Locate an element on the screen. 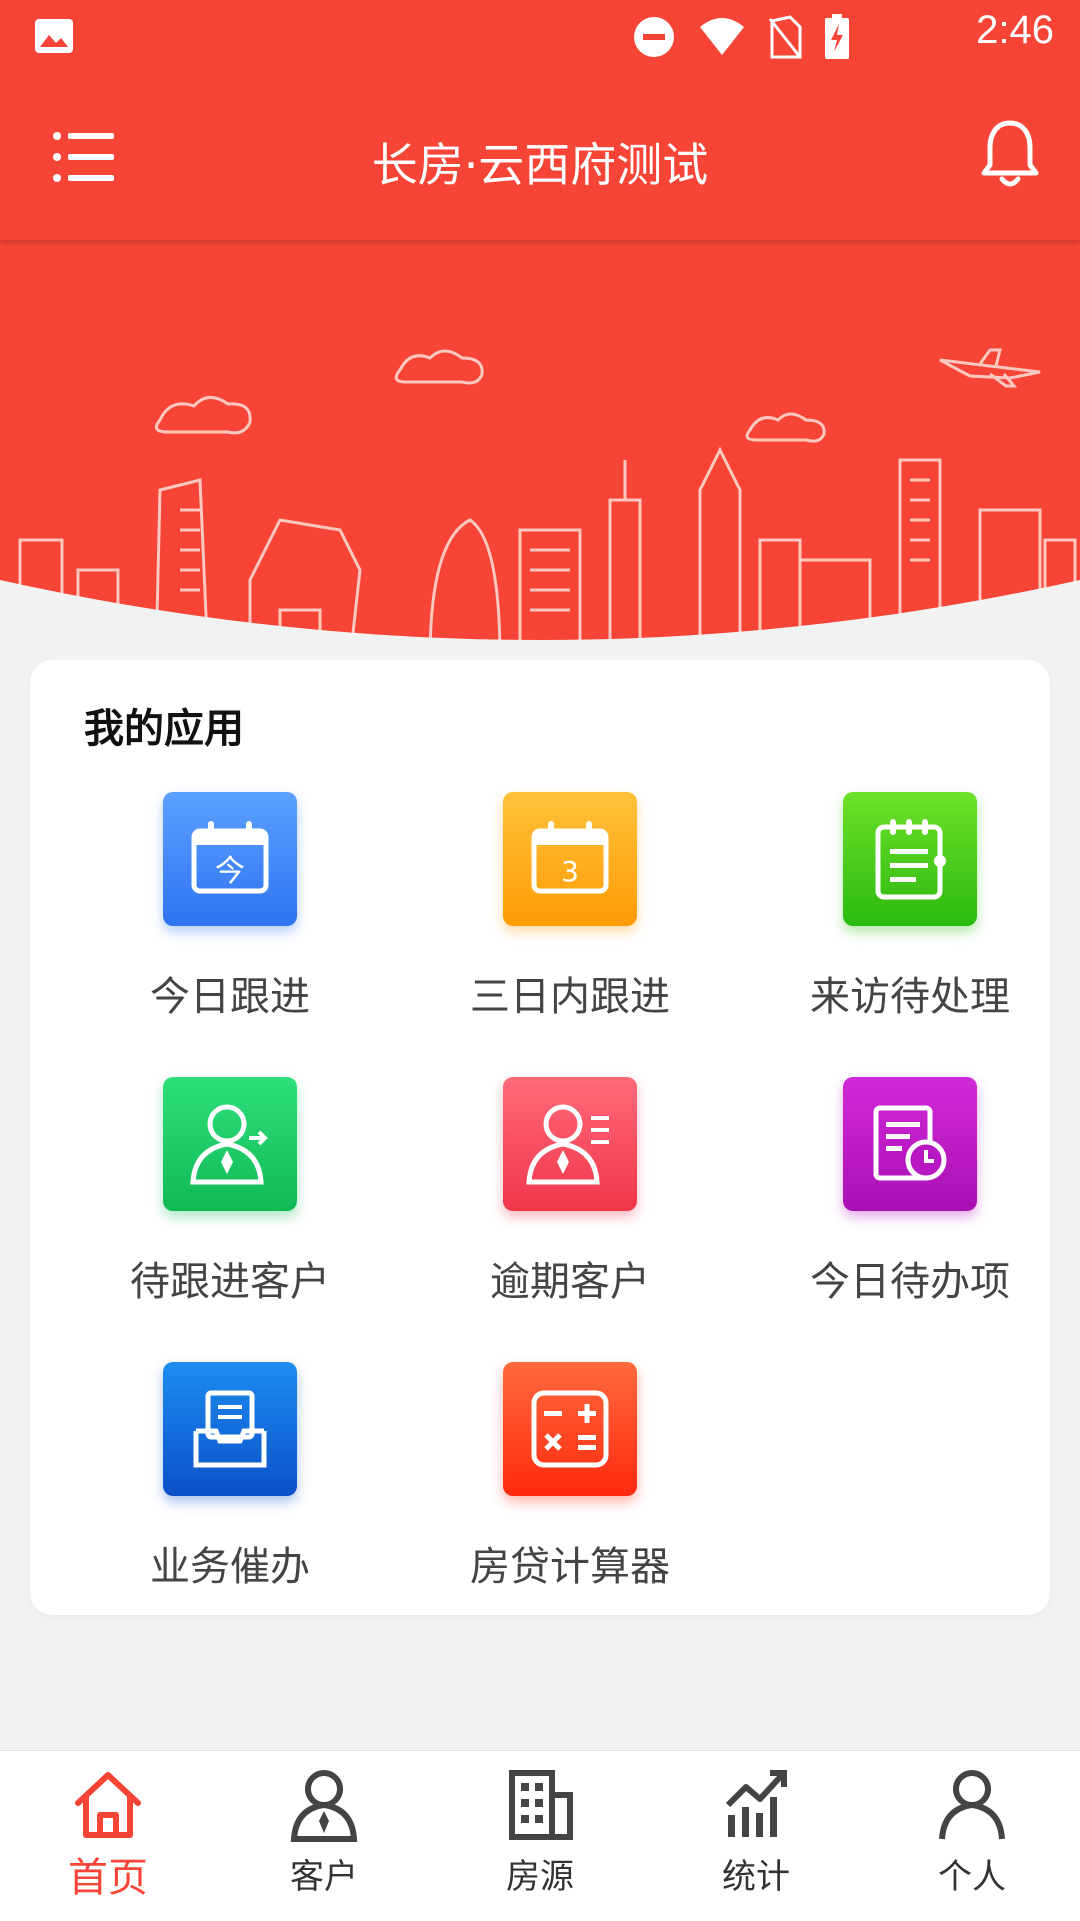 Image resolution: width=1080 pixels, height=1921 pixels. status-time: 2:46 is located at coordinates (1015, 30).